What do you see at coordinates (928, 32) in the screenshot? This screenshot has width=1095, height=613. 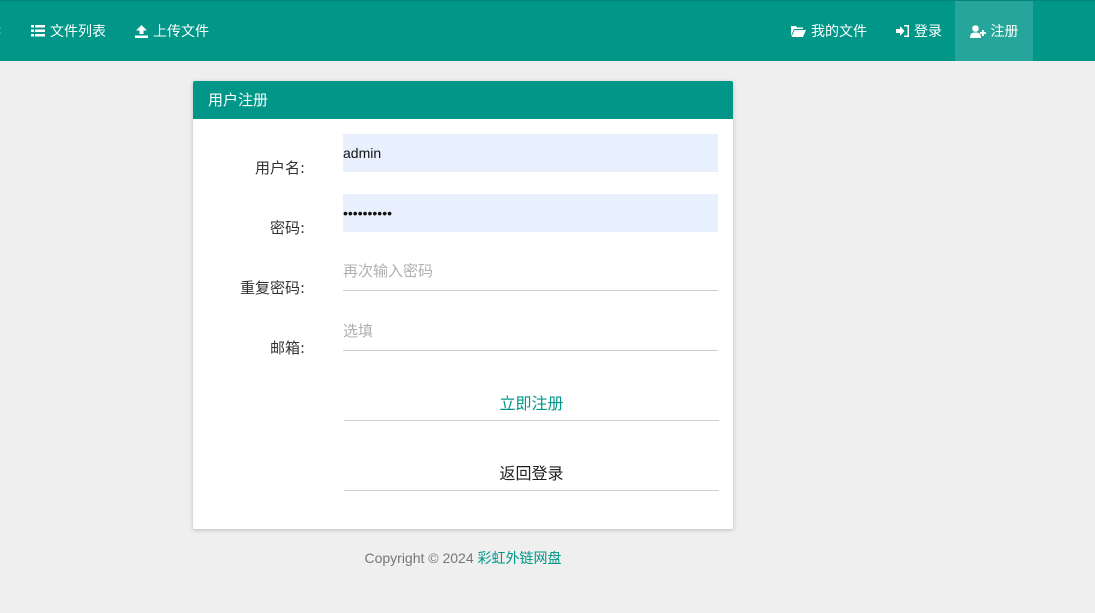 I see `nav-item-label: 登录` at bounding box center [928, 32].